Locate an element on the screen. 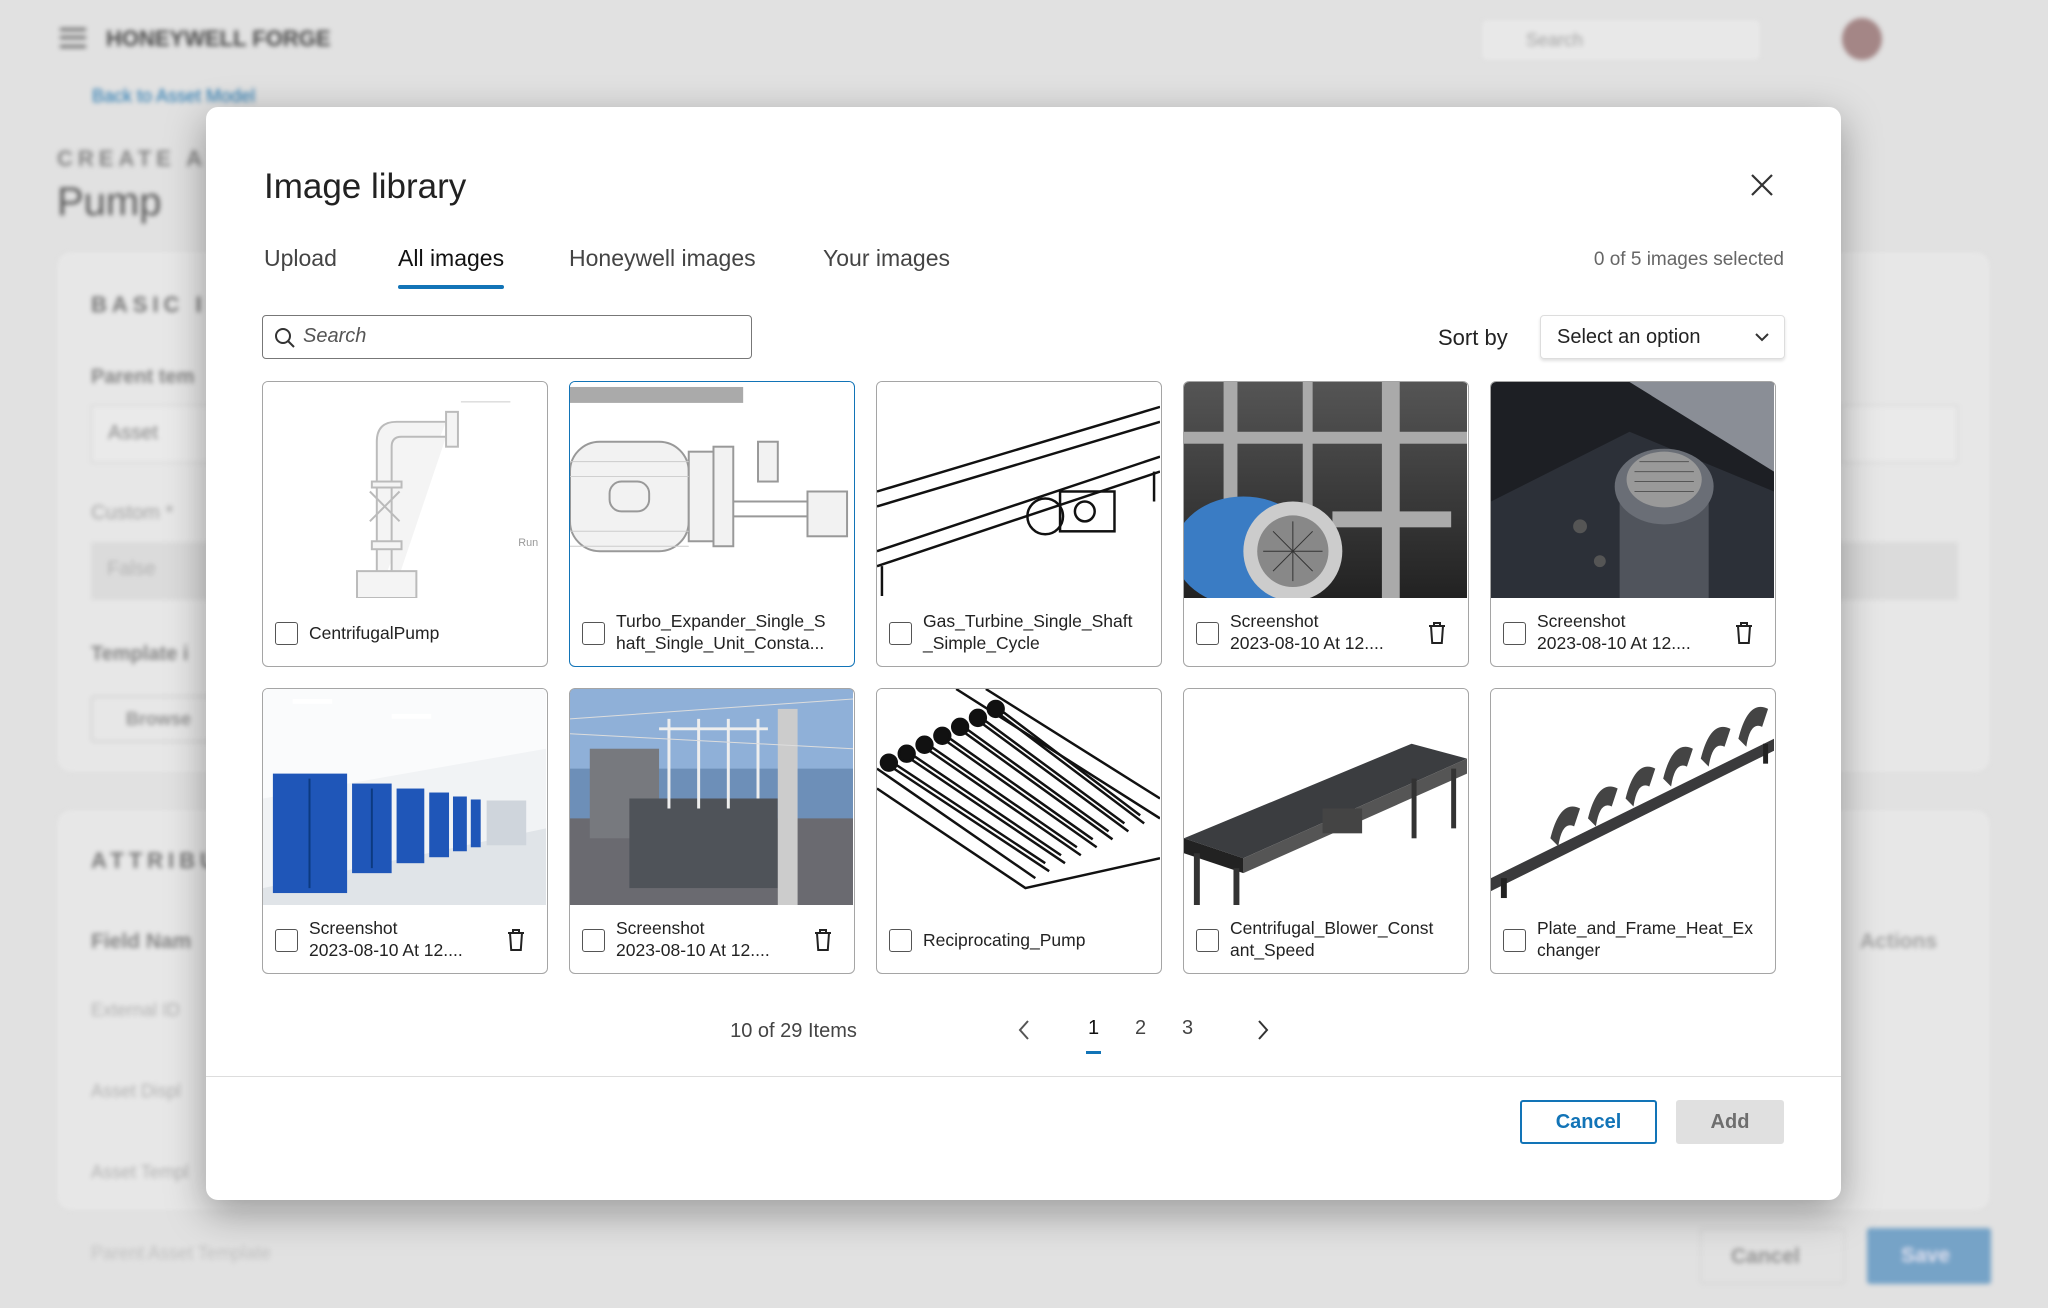 The width and height of the screenshot is (2048, 1308). tab-your-images: Your images is located at coordinates (886, 267).